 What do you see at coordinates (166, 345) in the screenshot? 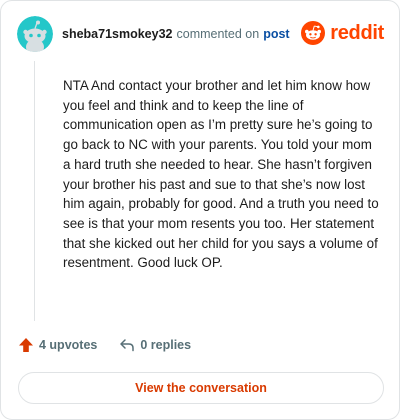
I see `reply-count: 0 replies` at bounding box center [166, 345].